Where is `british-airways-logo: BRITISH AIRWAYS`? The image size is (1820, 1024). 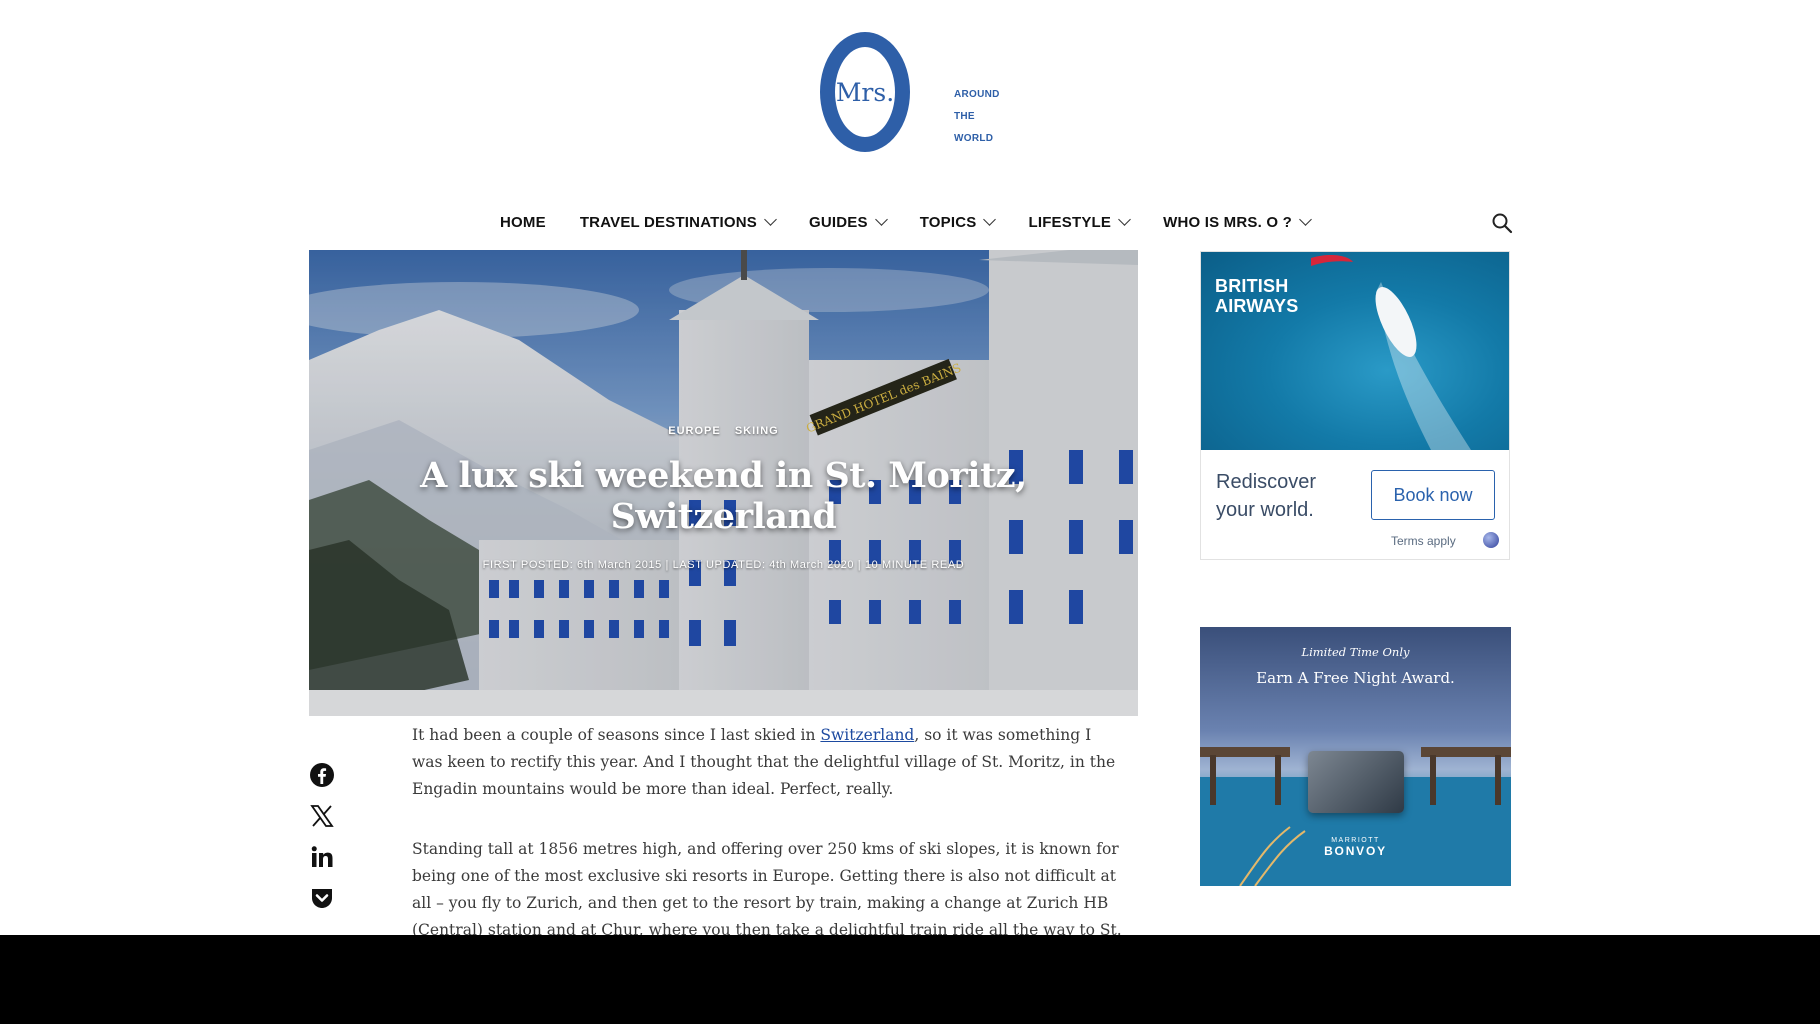 british-airways-logo: BRITISH AIRWAYS is located at coordinates (1257, 296).